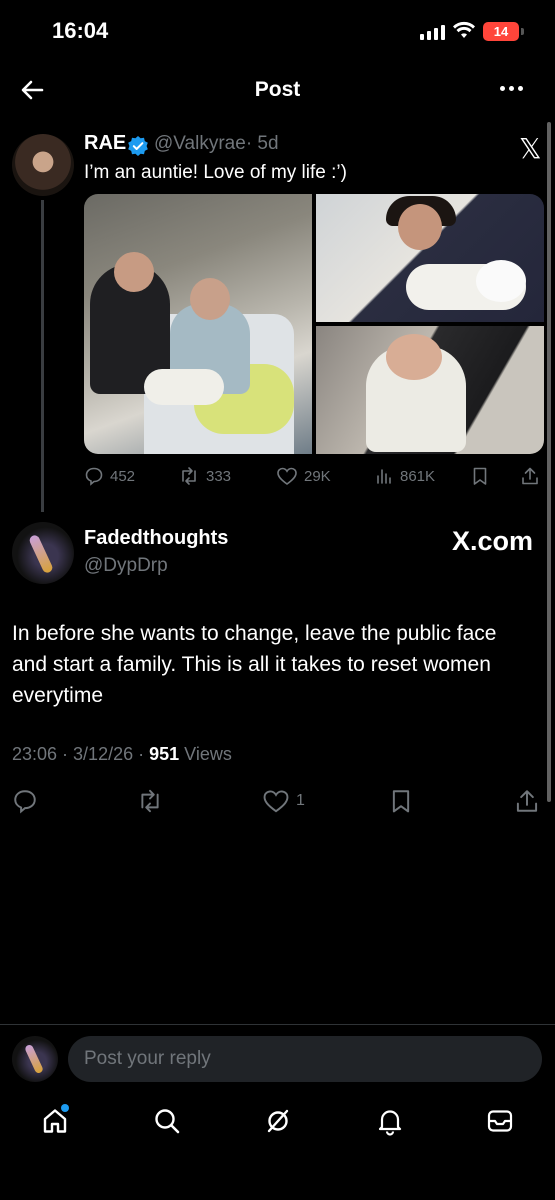 The image size is (555, 1200). I want to click on post-stats: 452 333 29K 861K, so click(314, 478).